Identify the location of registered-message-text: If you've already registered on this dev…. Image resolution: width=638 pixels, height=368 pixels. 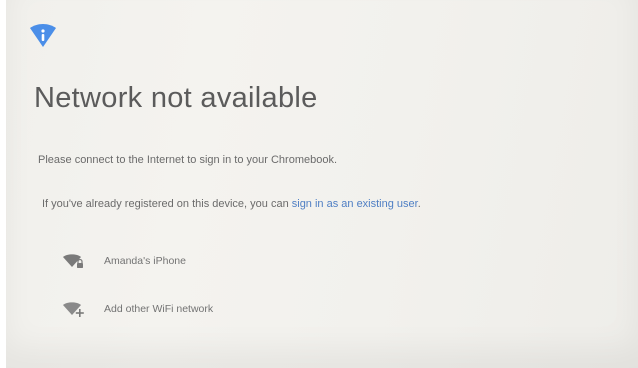
(167, 204).